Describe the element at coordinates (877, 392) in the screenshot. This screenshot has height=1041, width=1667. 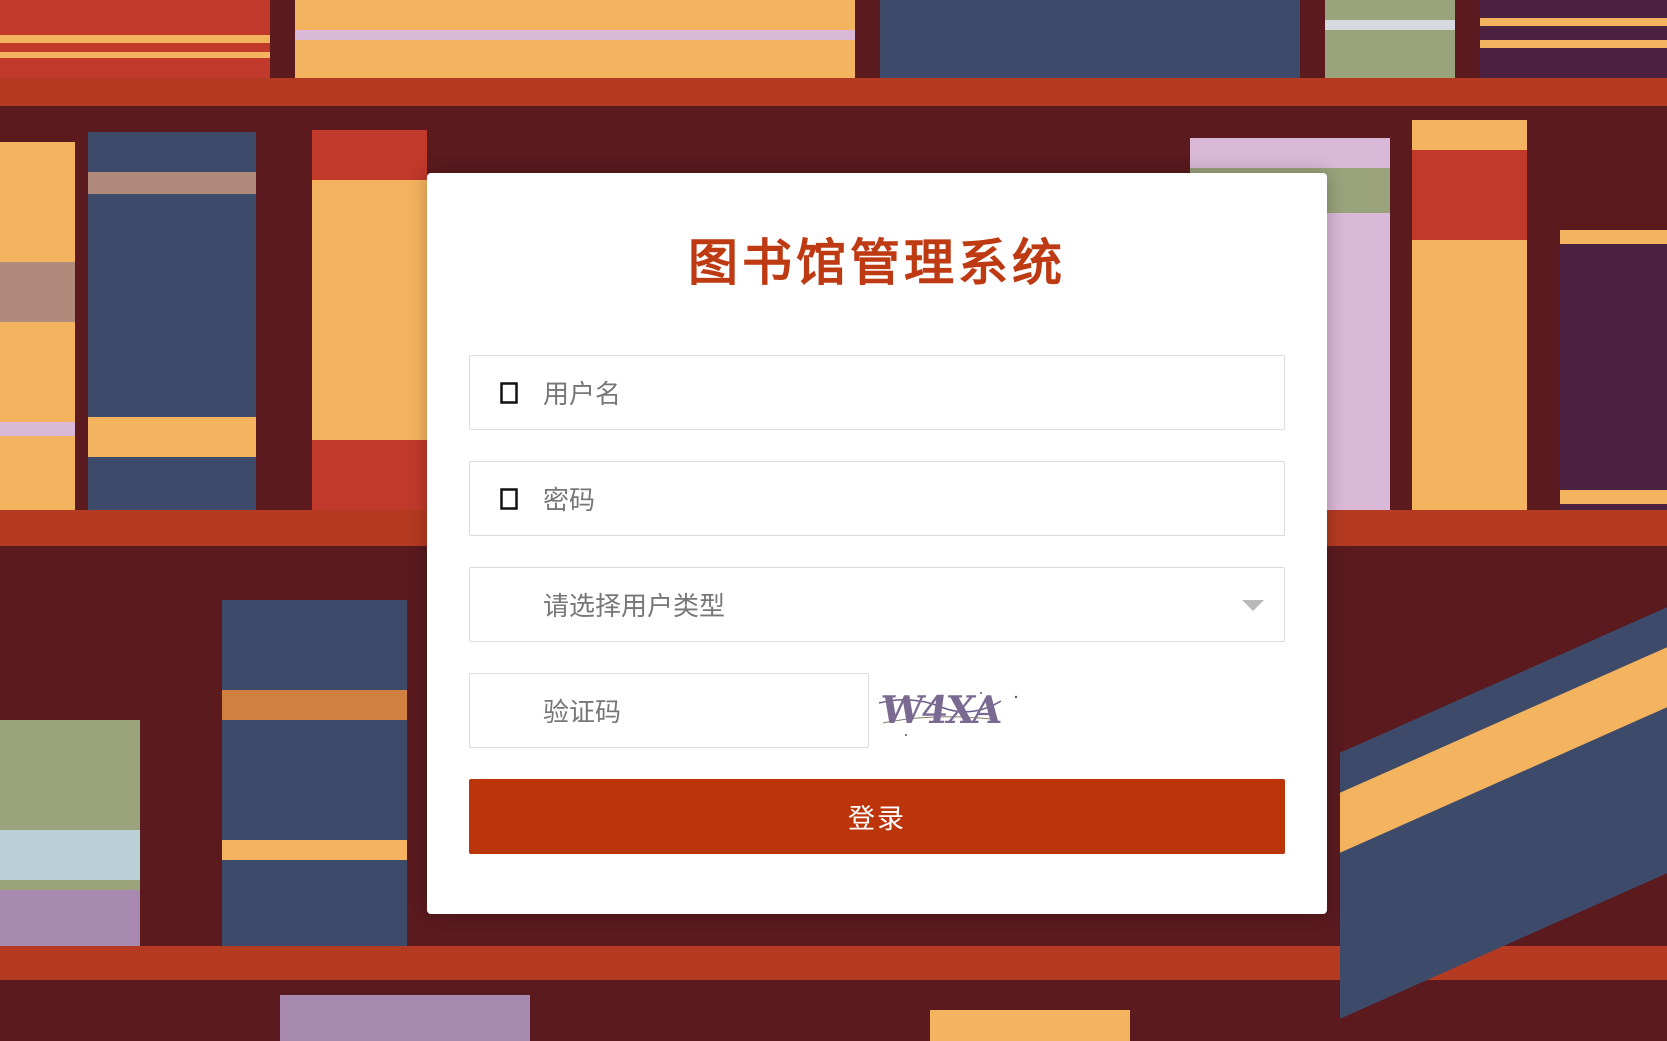
I see `username-field: 用户名` at that location.